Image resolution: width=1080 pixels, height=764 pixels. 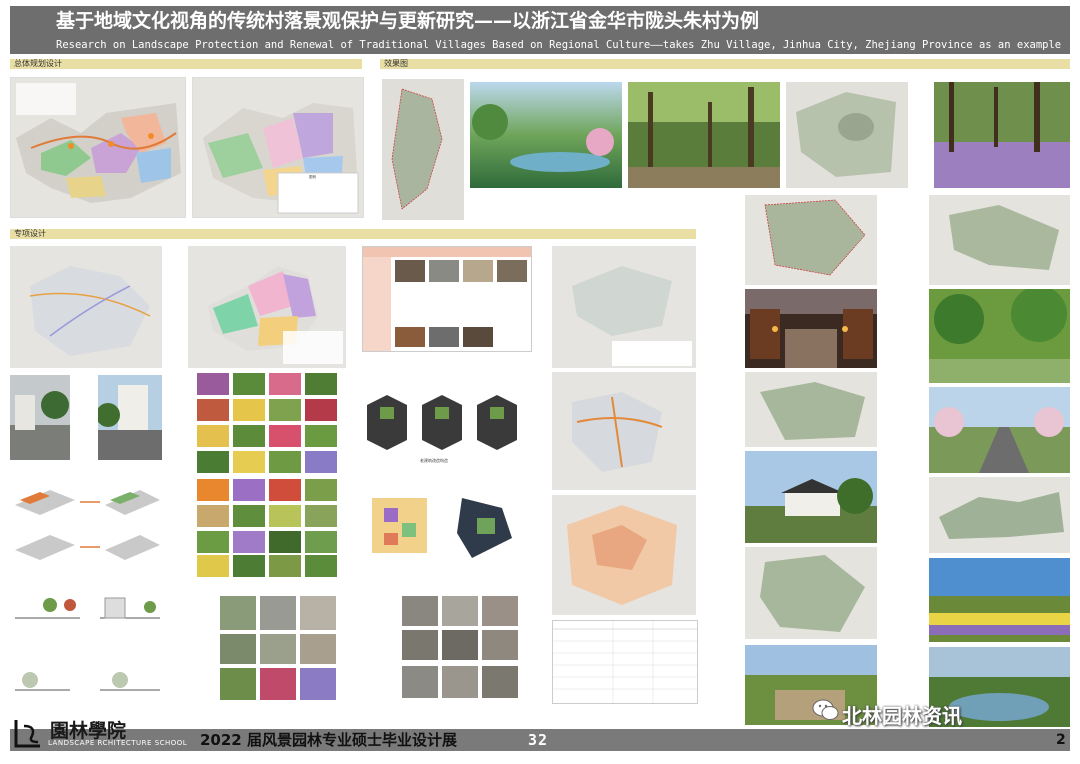 I want to click on special-zoning-map, so click(x=267, y=307).